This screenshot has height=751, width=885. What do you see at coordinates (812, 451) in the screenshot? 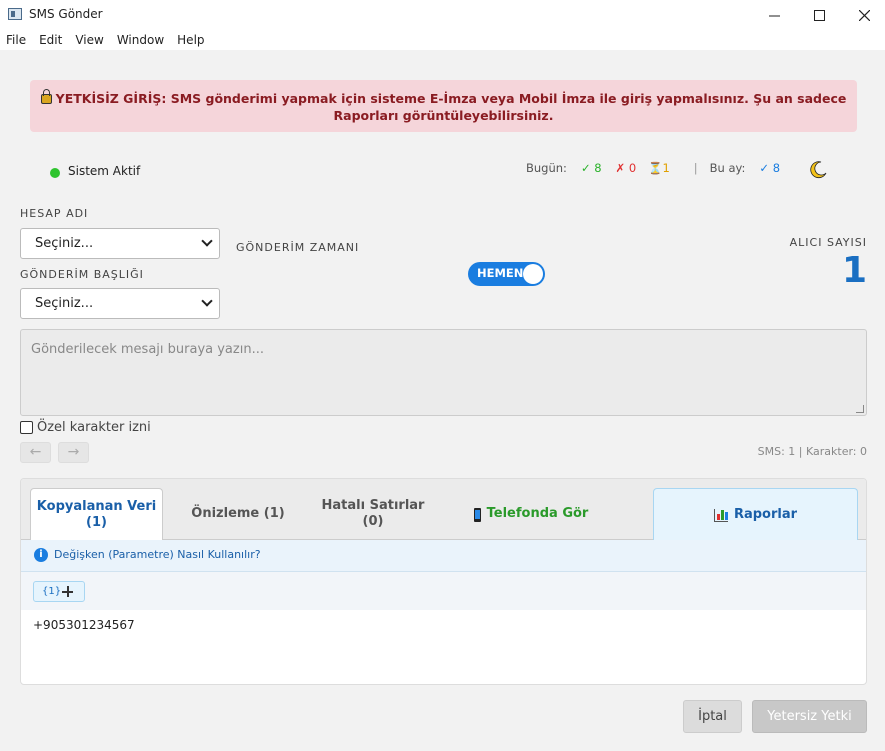
I see `sms-info: SMS: 1 | Karakter: 0` at bounding box center [812, 451].